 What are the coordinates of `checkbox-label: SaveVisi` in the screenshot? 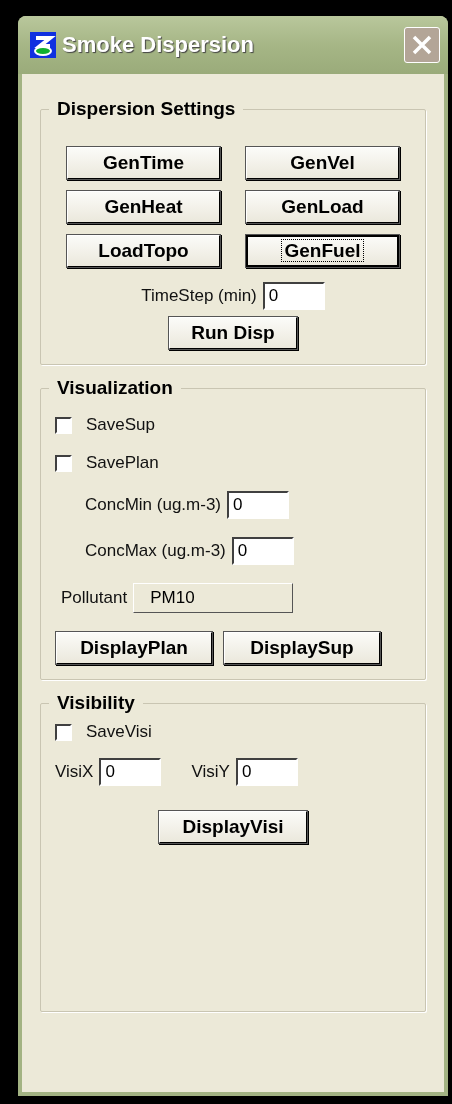 It's located at (119, 732).